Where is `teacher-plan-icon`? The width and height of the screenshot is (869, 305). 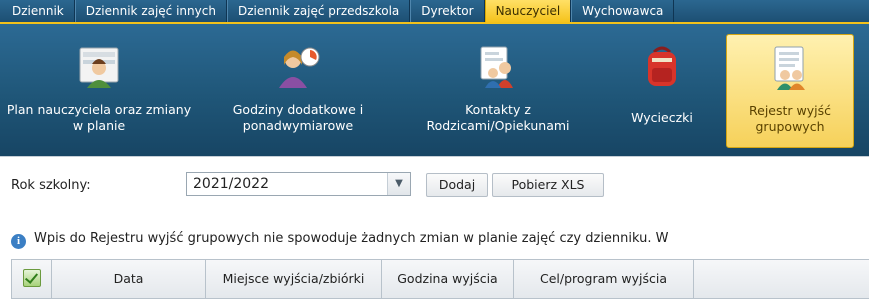 teacher-plan-icon is located at coordinates (99, 67).